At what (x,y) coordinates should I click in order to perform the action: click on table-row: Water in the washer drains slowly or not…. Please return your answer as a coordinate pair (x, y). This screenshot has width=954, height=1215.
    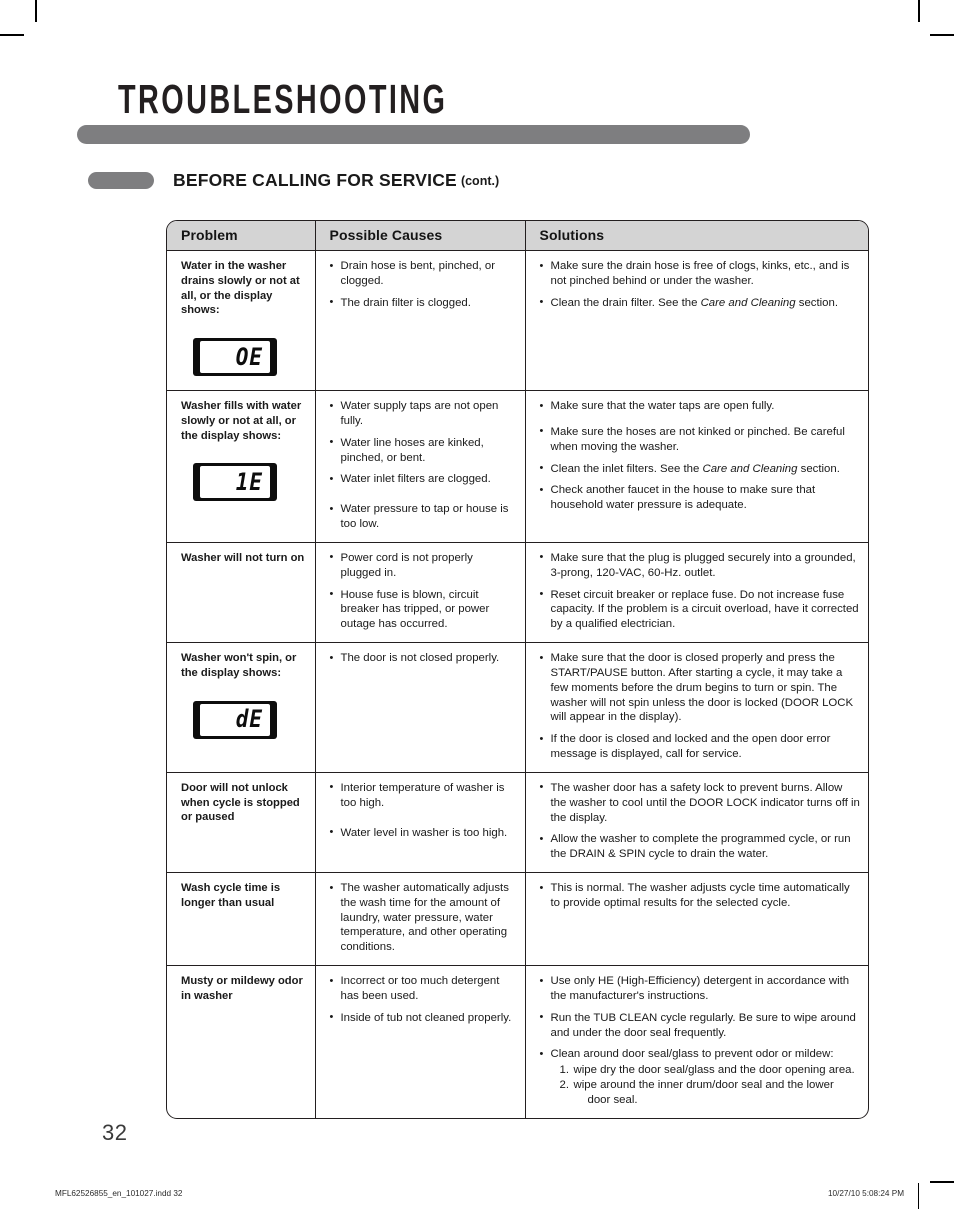
    Looking at the image, I should click on (517, 320).